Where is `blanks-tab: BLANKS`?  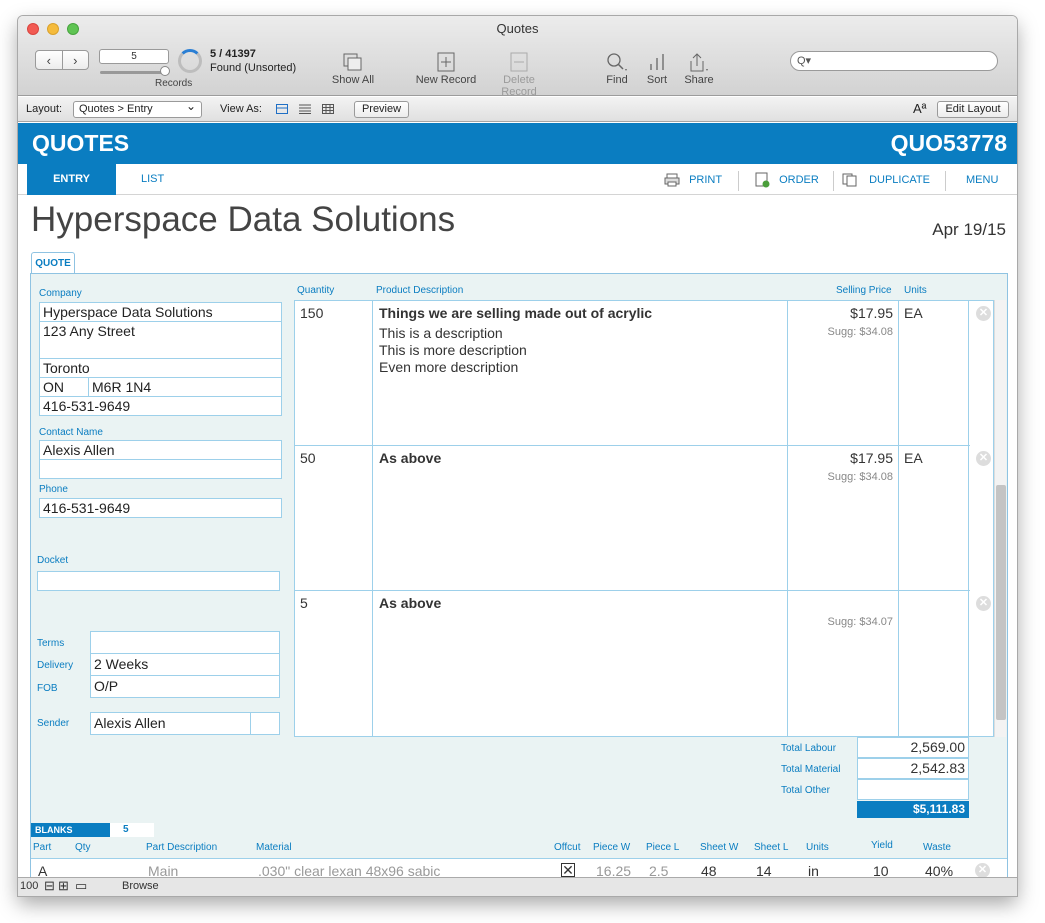
blanks-tab: BLANKS is located at coordinates (70, 830).